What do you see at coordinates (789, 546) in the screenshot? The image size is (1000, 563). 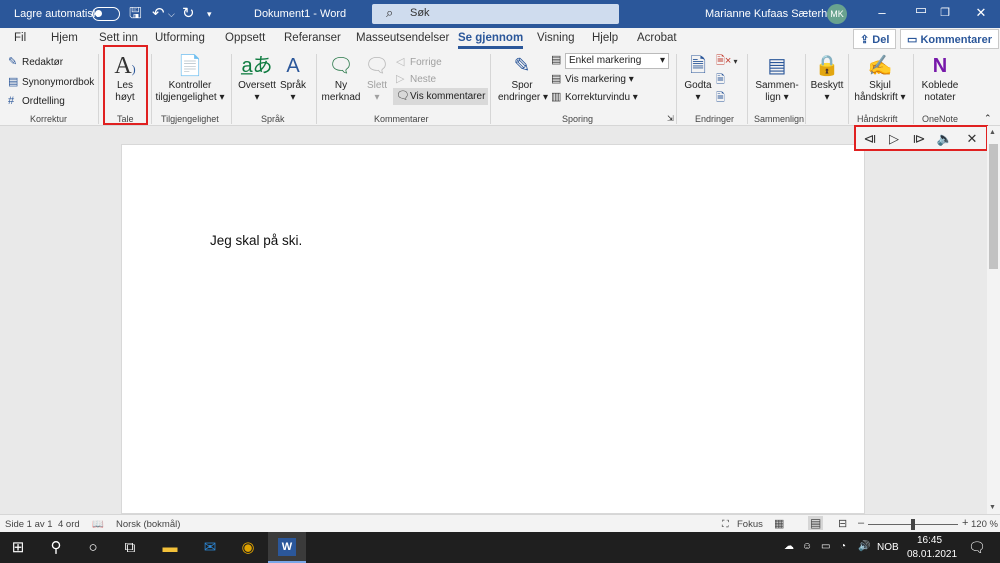 I see `weather-icon: ☁` at bounding box center [789, 546].